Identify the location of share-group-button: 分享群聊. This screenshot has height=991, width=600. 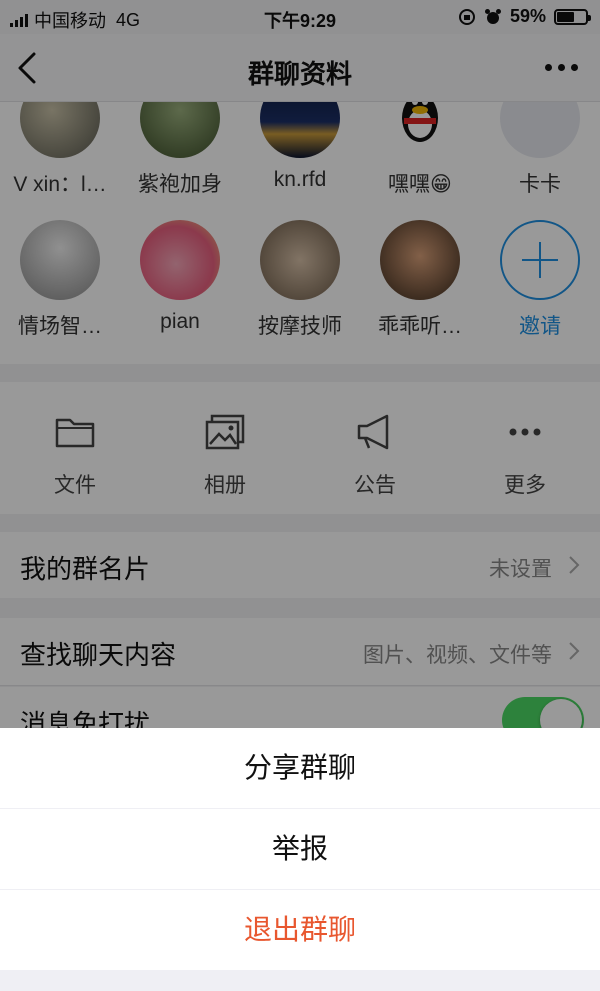
(300, 768).